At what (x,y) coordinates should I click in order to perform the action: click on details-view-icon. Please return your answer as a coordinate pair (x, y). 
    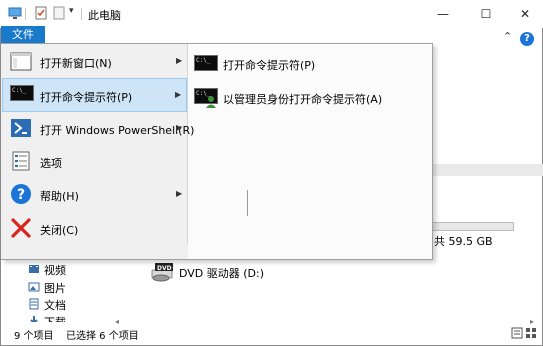
    Looking at the image, I should click on (517, 333).